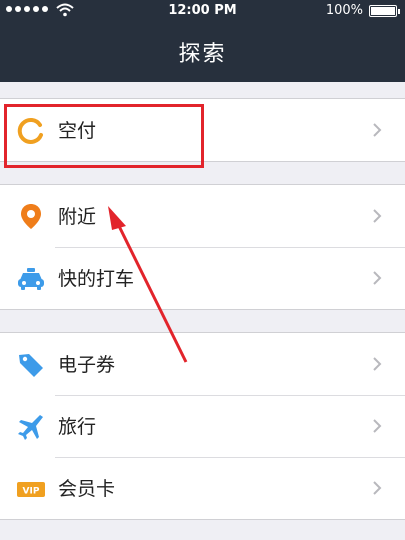 The height and width of the screenshot is (540, 405). I want to click on status-bar: 12:00 PM 100%, so click(202, 11).